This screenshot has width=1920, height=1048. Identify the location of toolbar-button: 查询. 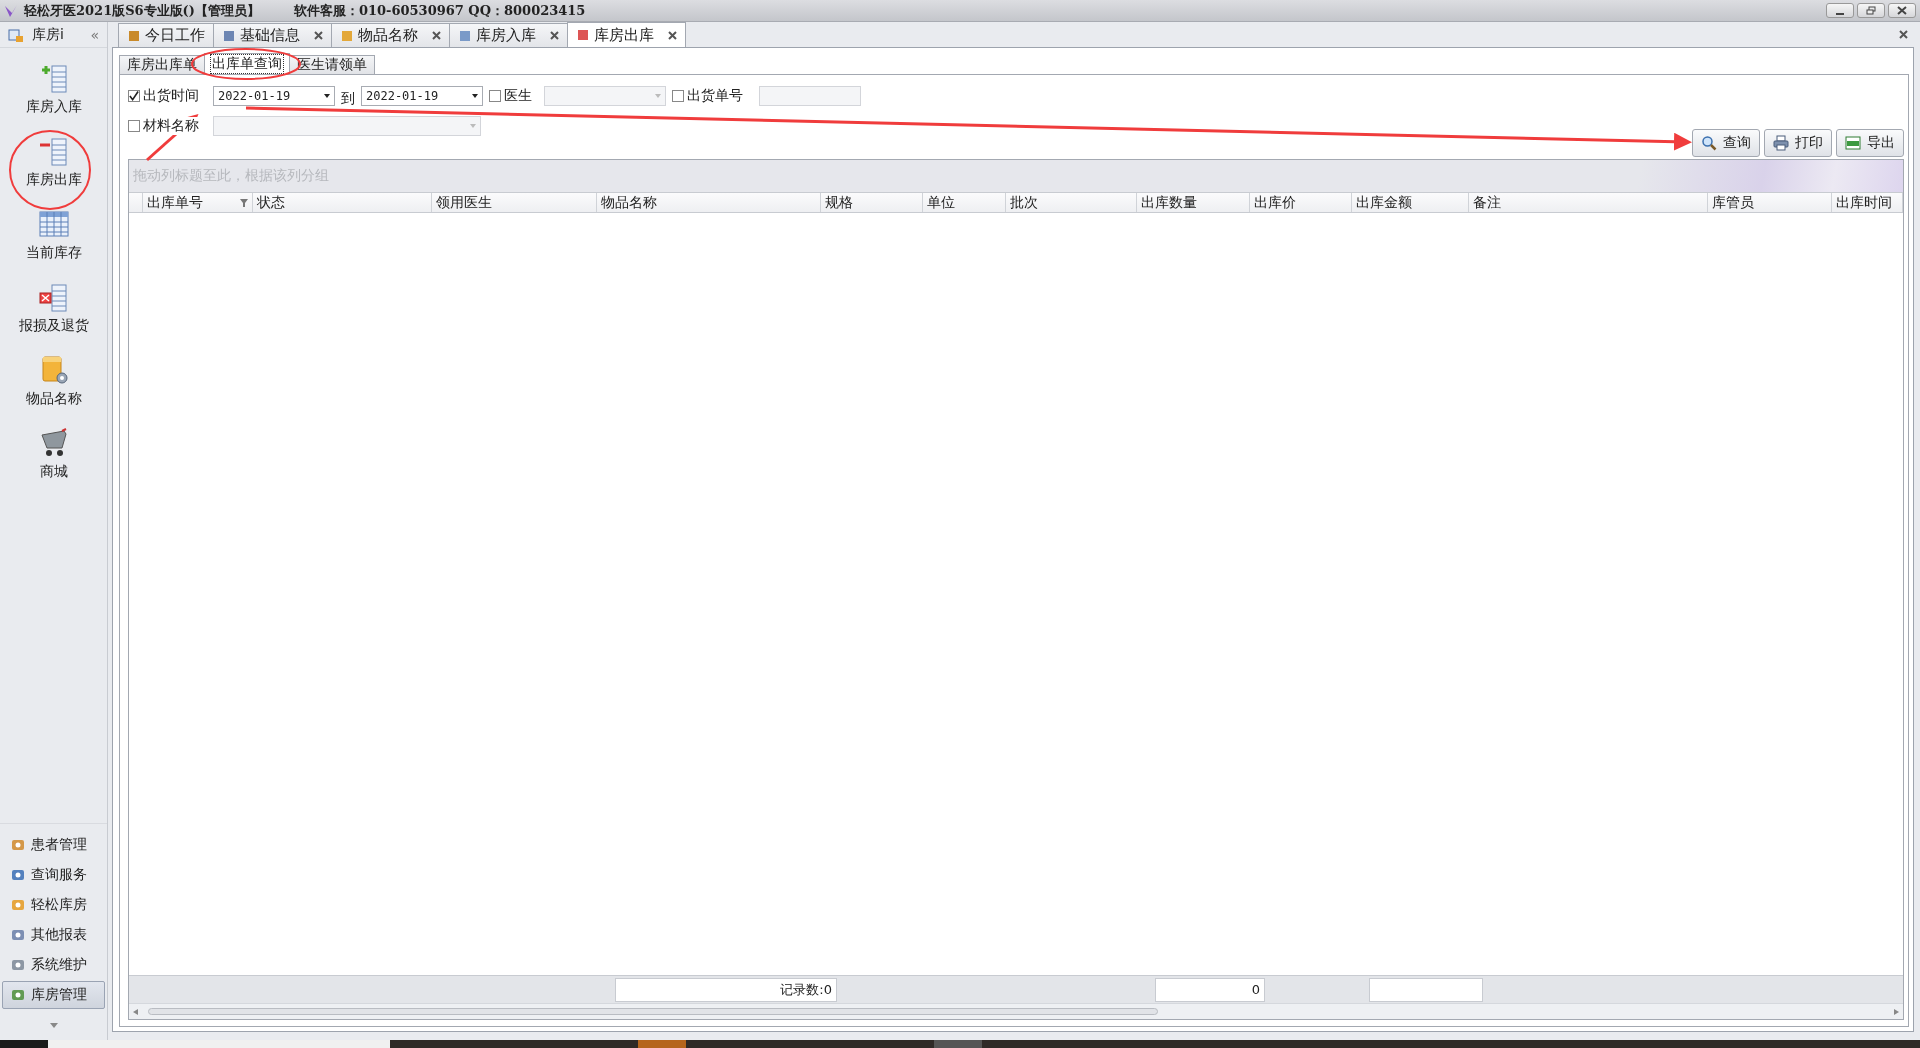
(1726, 143).